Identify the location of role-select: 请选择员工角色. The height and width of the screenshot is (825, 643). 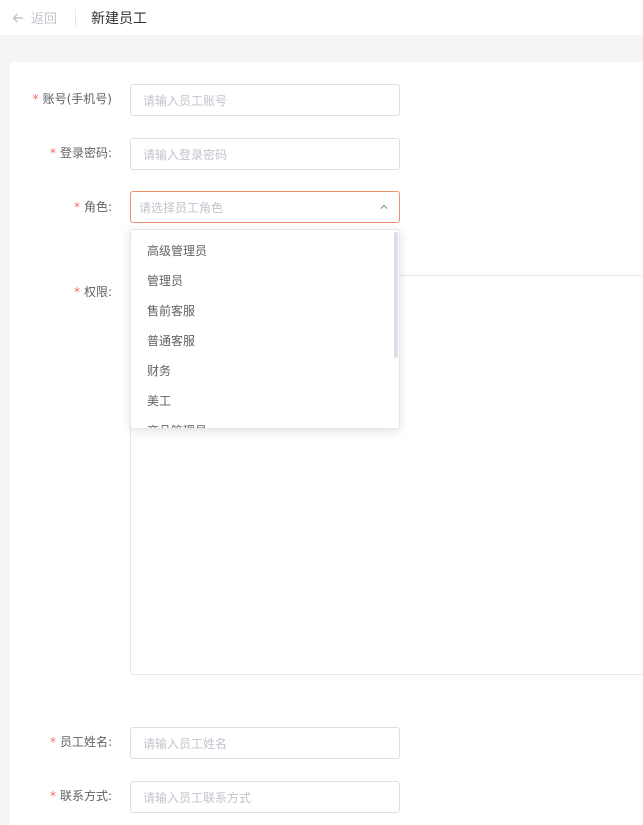
(265, 207).